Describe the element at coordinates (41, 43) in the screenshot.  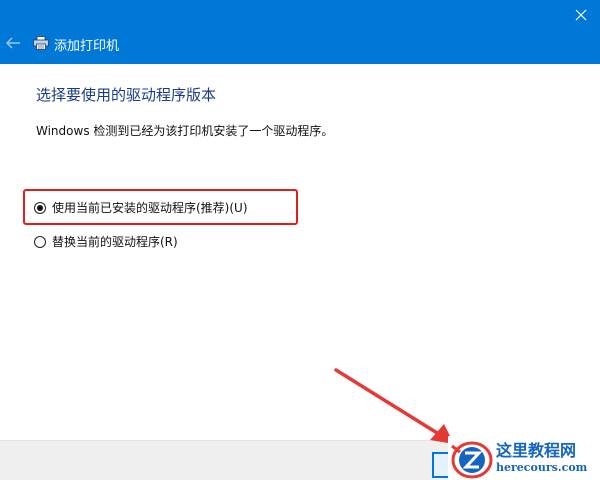
I see `printer-icon` at that location.